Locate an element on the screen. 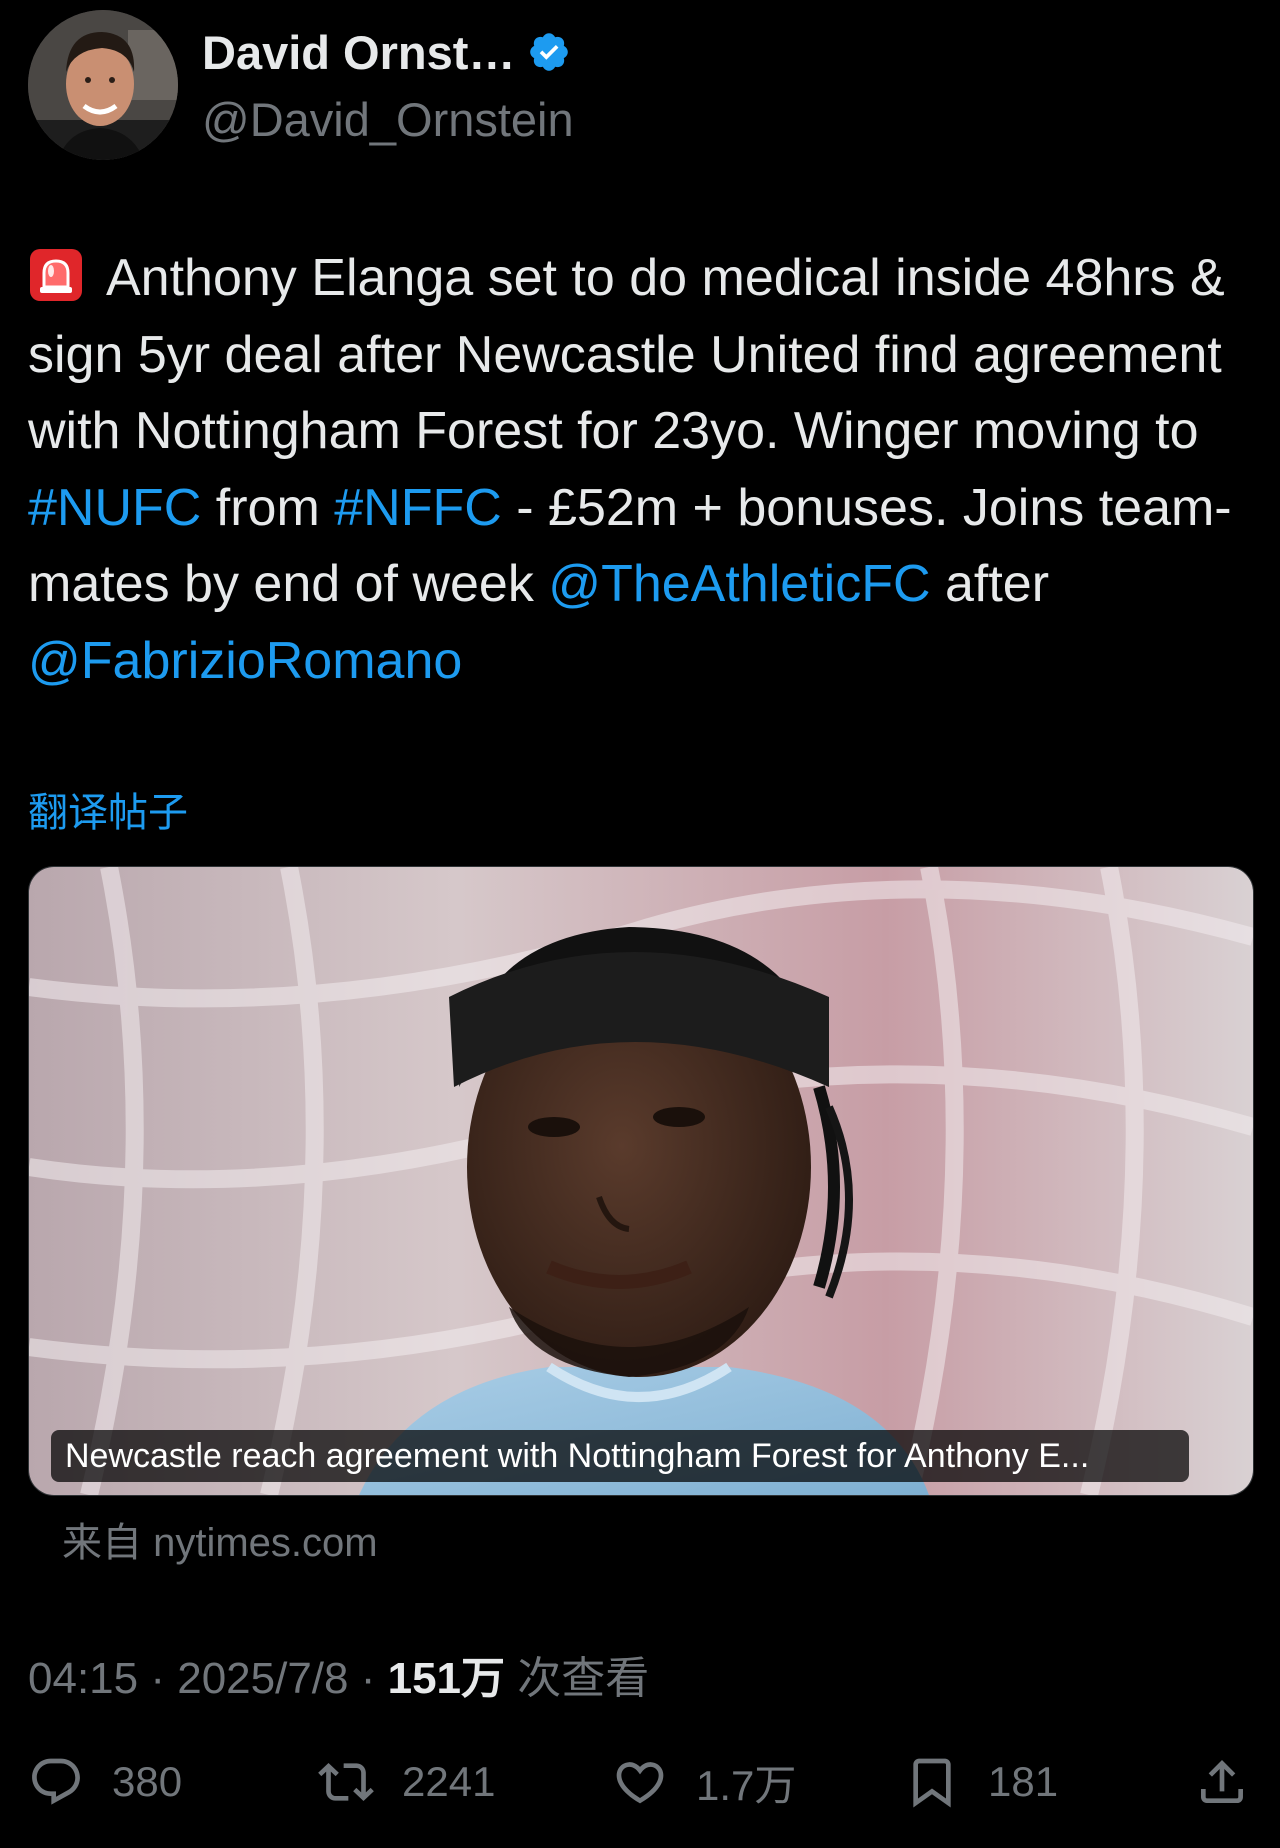 The image size is (1280, 1848). bookmark-icon is located at coordinates (932, 1783).